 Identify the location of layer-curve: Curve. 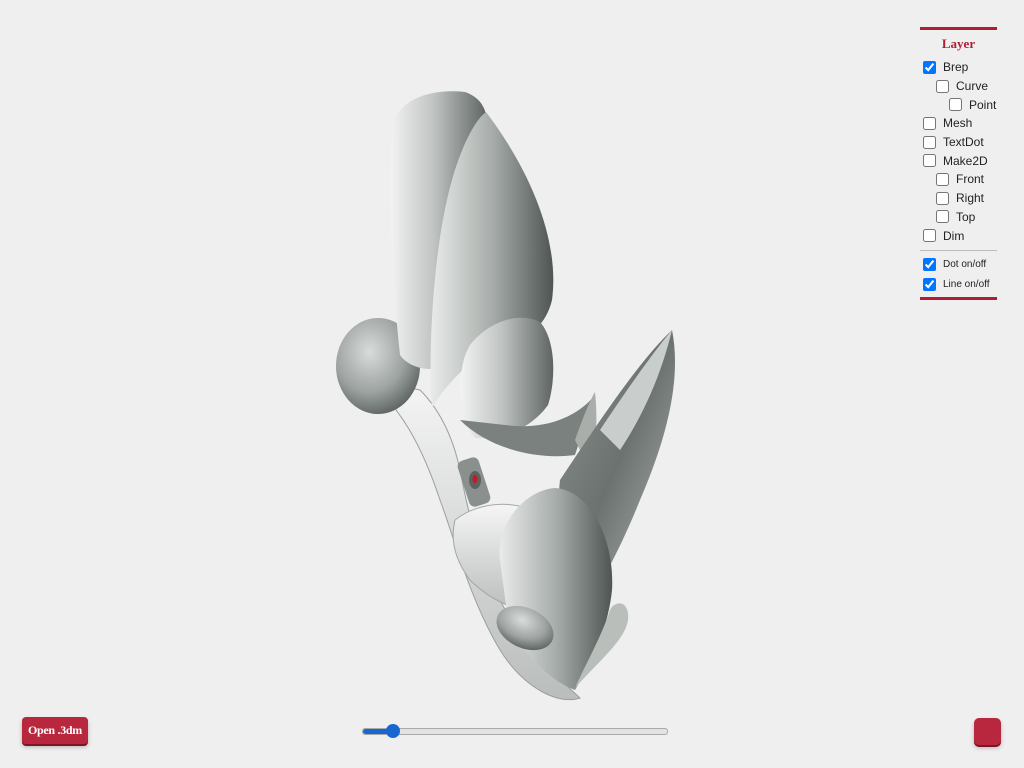
(958, 86).